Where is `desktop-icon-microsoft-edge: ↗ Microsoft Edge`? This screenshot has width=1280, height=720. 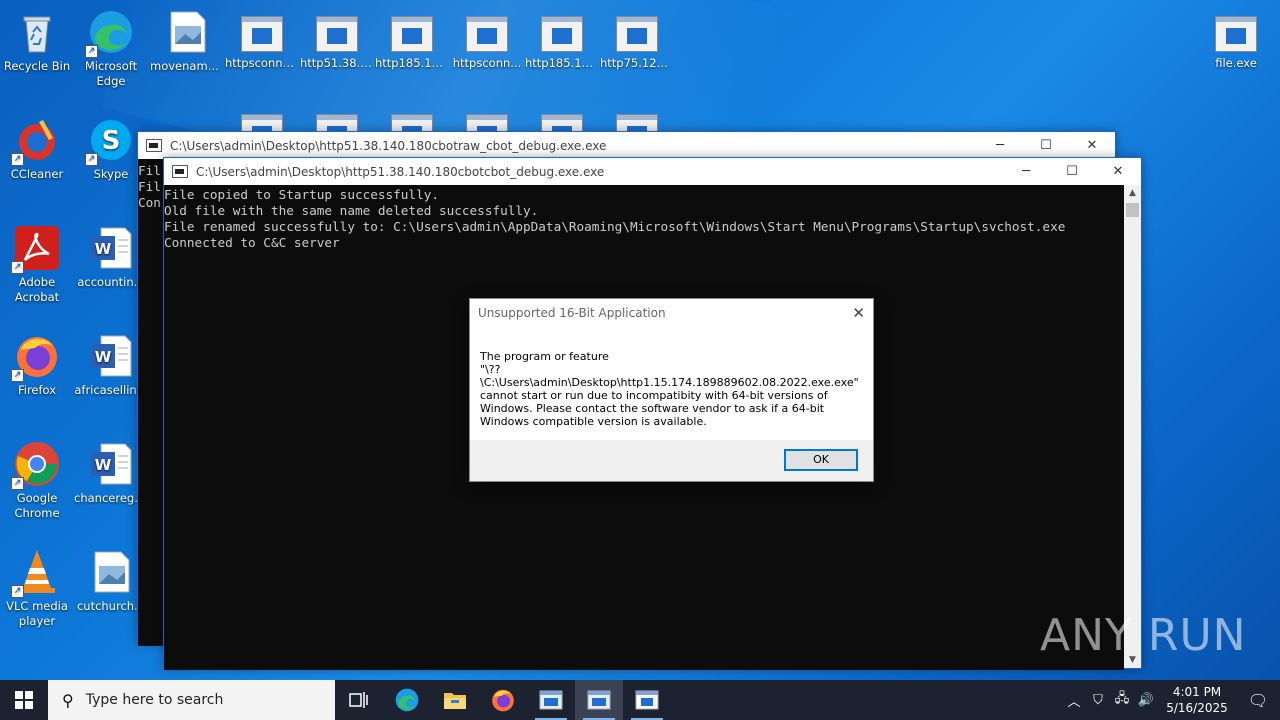
desktop-icon-microsoft-edge: ↗ Microsoft Edge is located at coordinates (111, 48).